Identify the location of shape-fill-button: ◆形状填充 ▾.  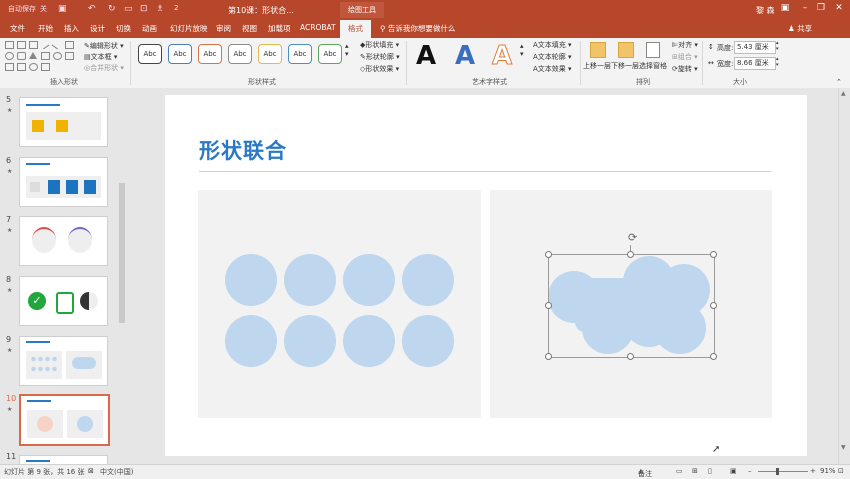
(379, 45).